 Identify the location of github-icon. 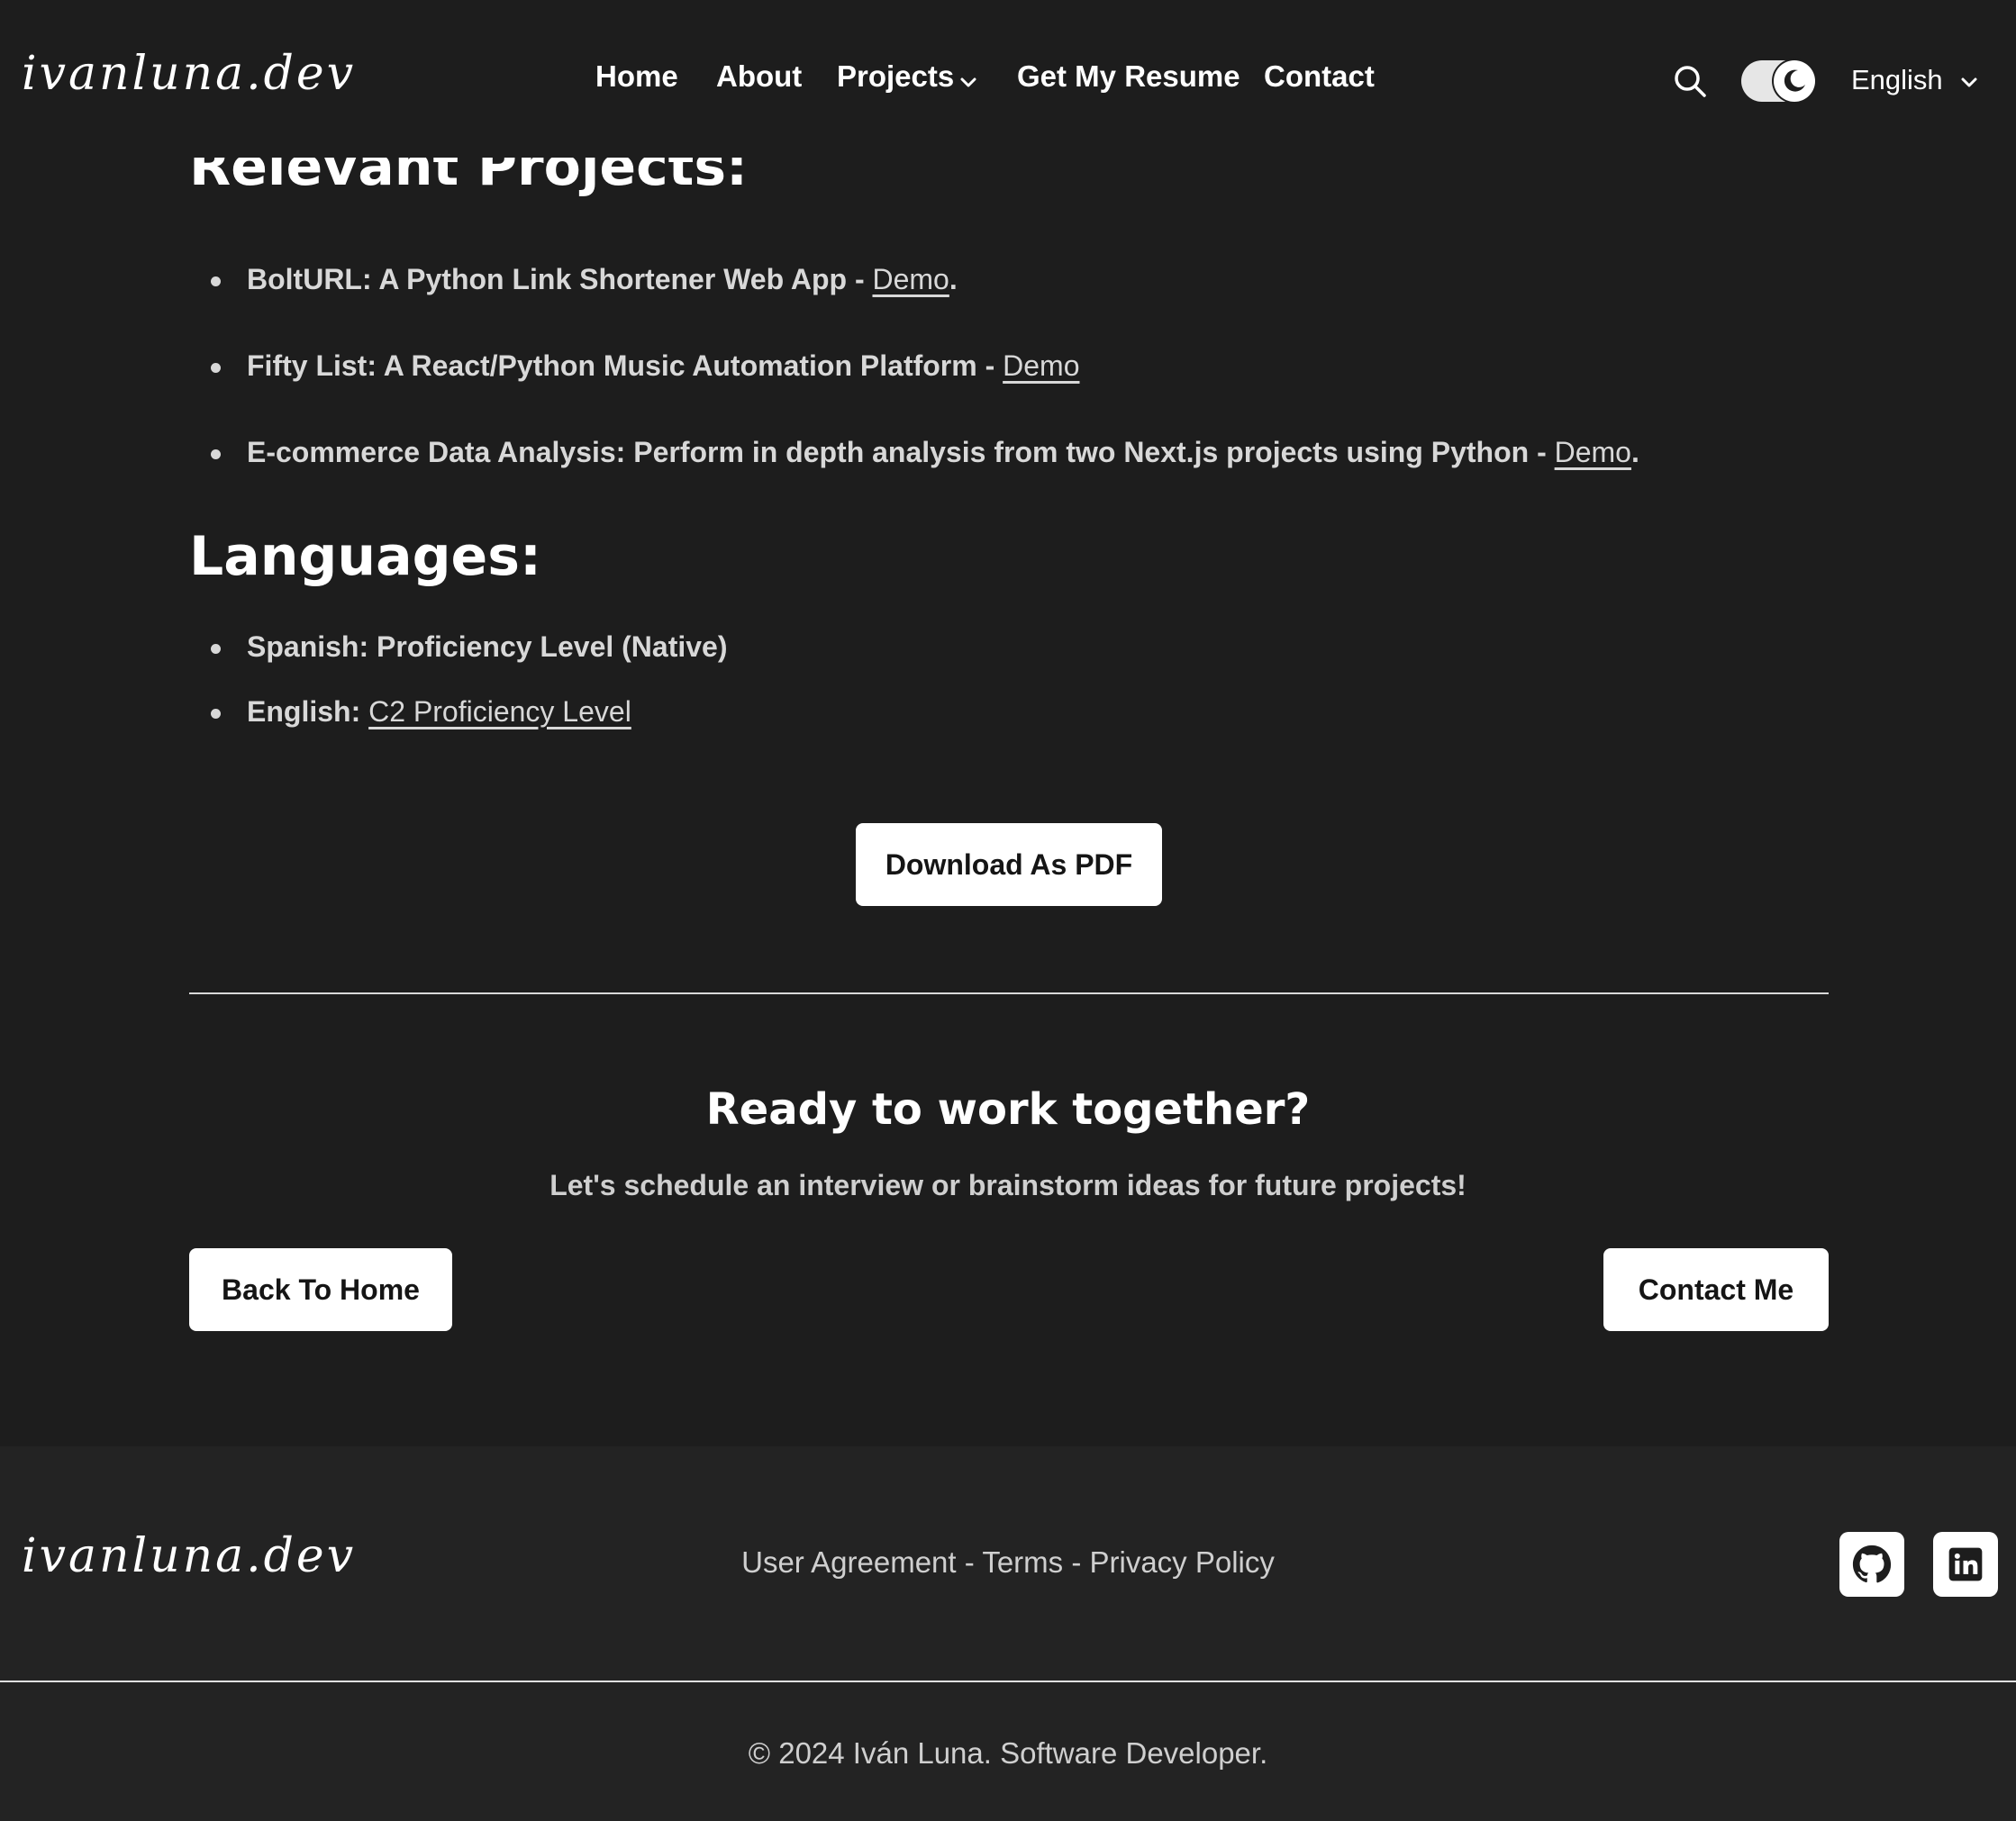
(1872, 1564).